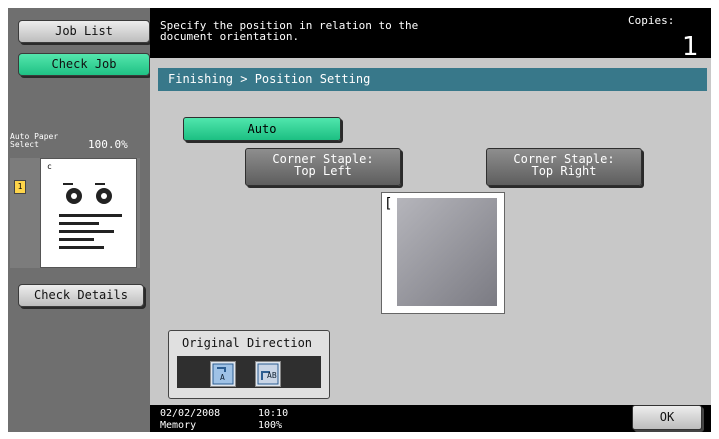  What do you see at coordinates (432, 79) in the screenshot?
I see `breadcrumb: Finishing > Position Setting` at bounding box center [432, 79].